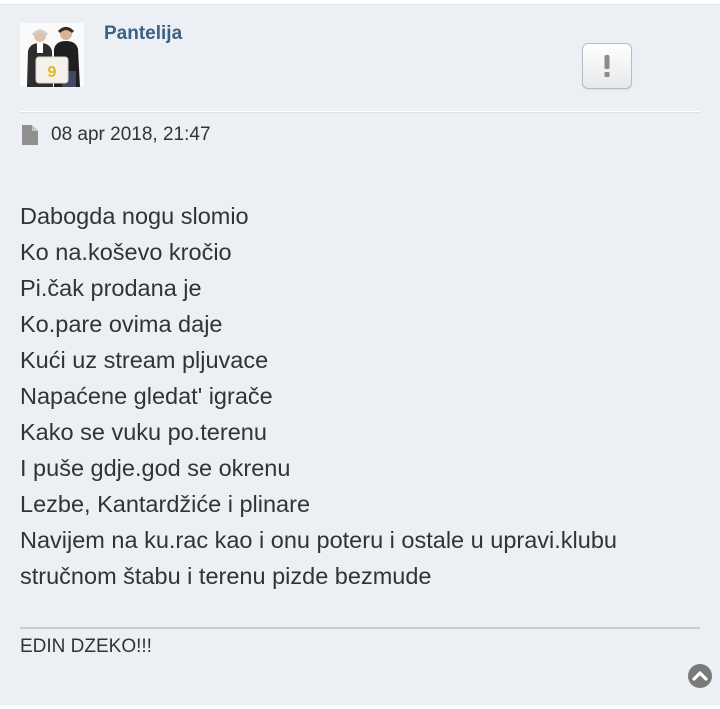  What do you see at coordinates (143, 432) in the screenshot?
I see `content-line: Kako se vuku po.terenu` at bounding box center [143, 432].